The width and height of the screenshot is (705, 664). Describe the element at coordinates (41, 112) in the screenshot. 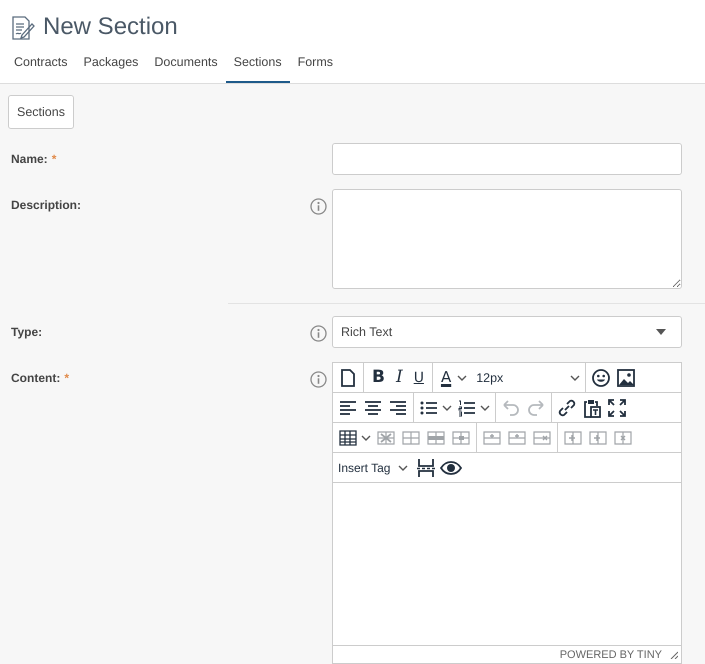

I see `sections-button: Sections` at that location.